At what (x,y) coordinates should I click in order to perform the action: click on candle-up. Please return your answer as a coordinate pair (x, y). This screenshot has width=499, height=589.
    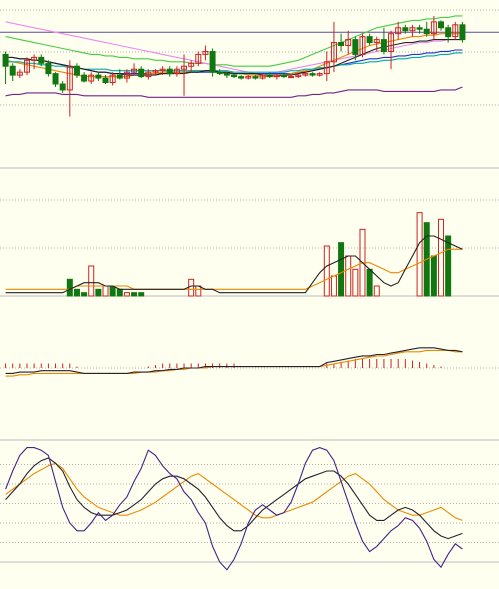
    Looking at the image, I should click on (291, 77).